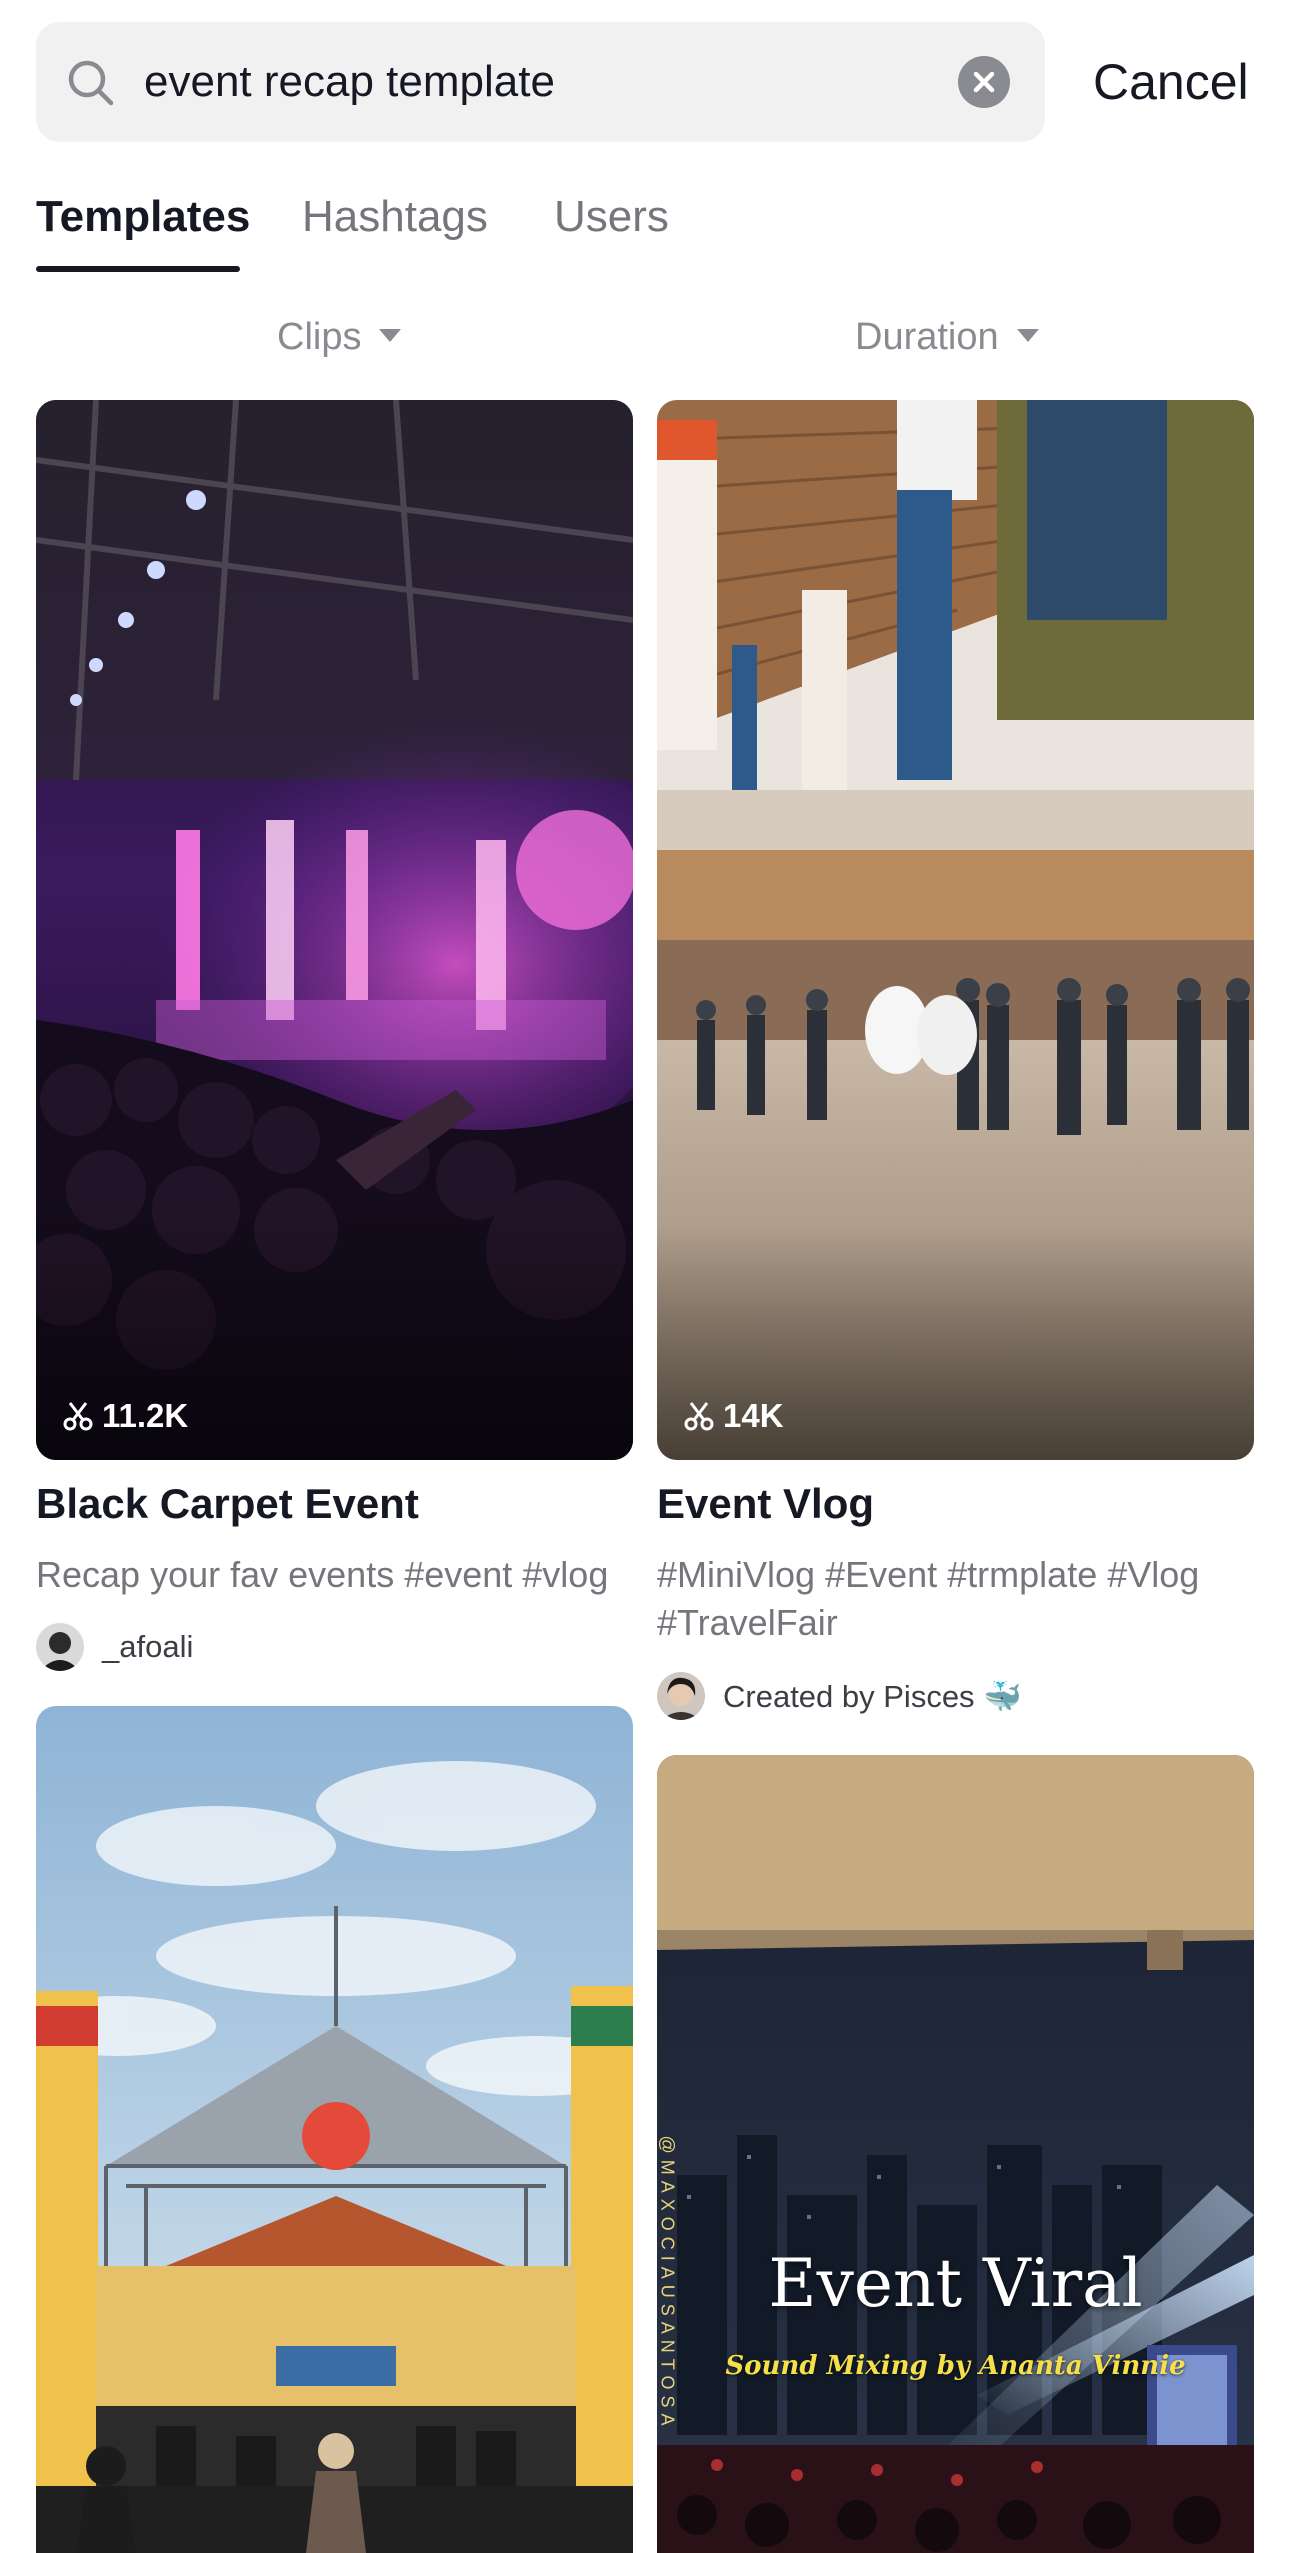 This screenshot has height=2553, width=1290. I want to click on overlay-title: Event Viral, so click(955, 2283).